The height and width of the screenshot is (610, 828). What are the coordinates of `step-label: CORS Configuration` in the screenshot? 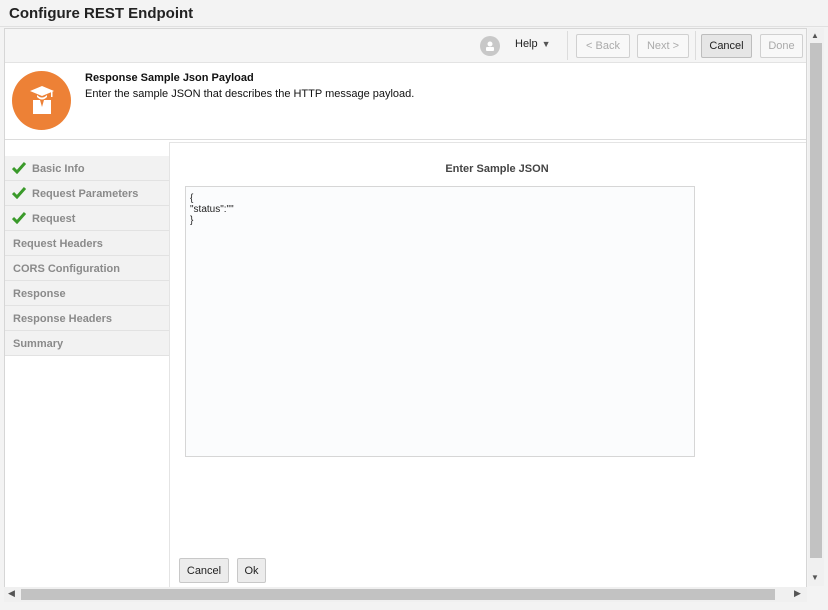 It's located at (66, 269).